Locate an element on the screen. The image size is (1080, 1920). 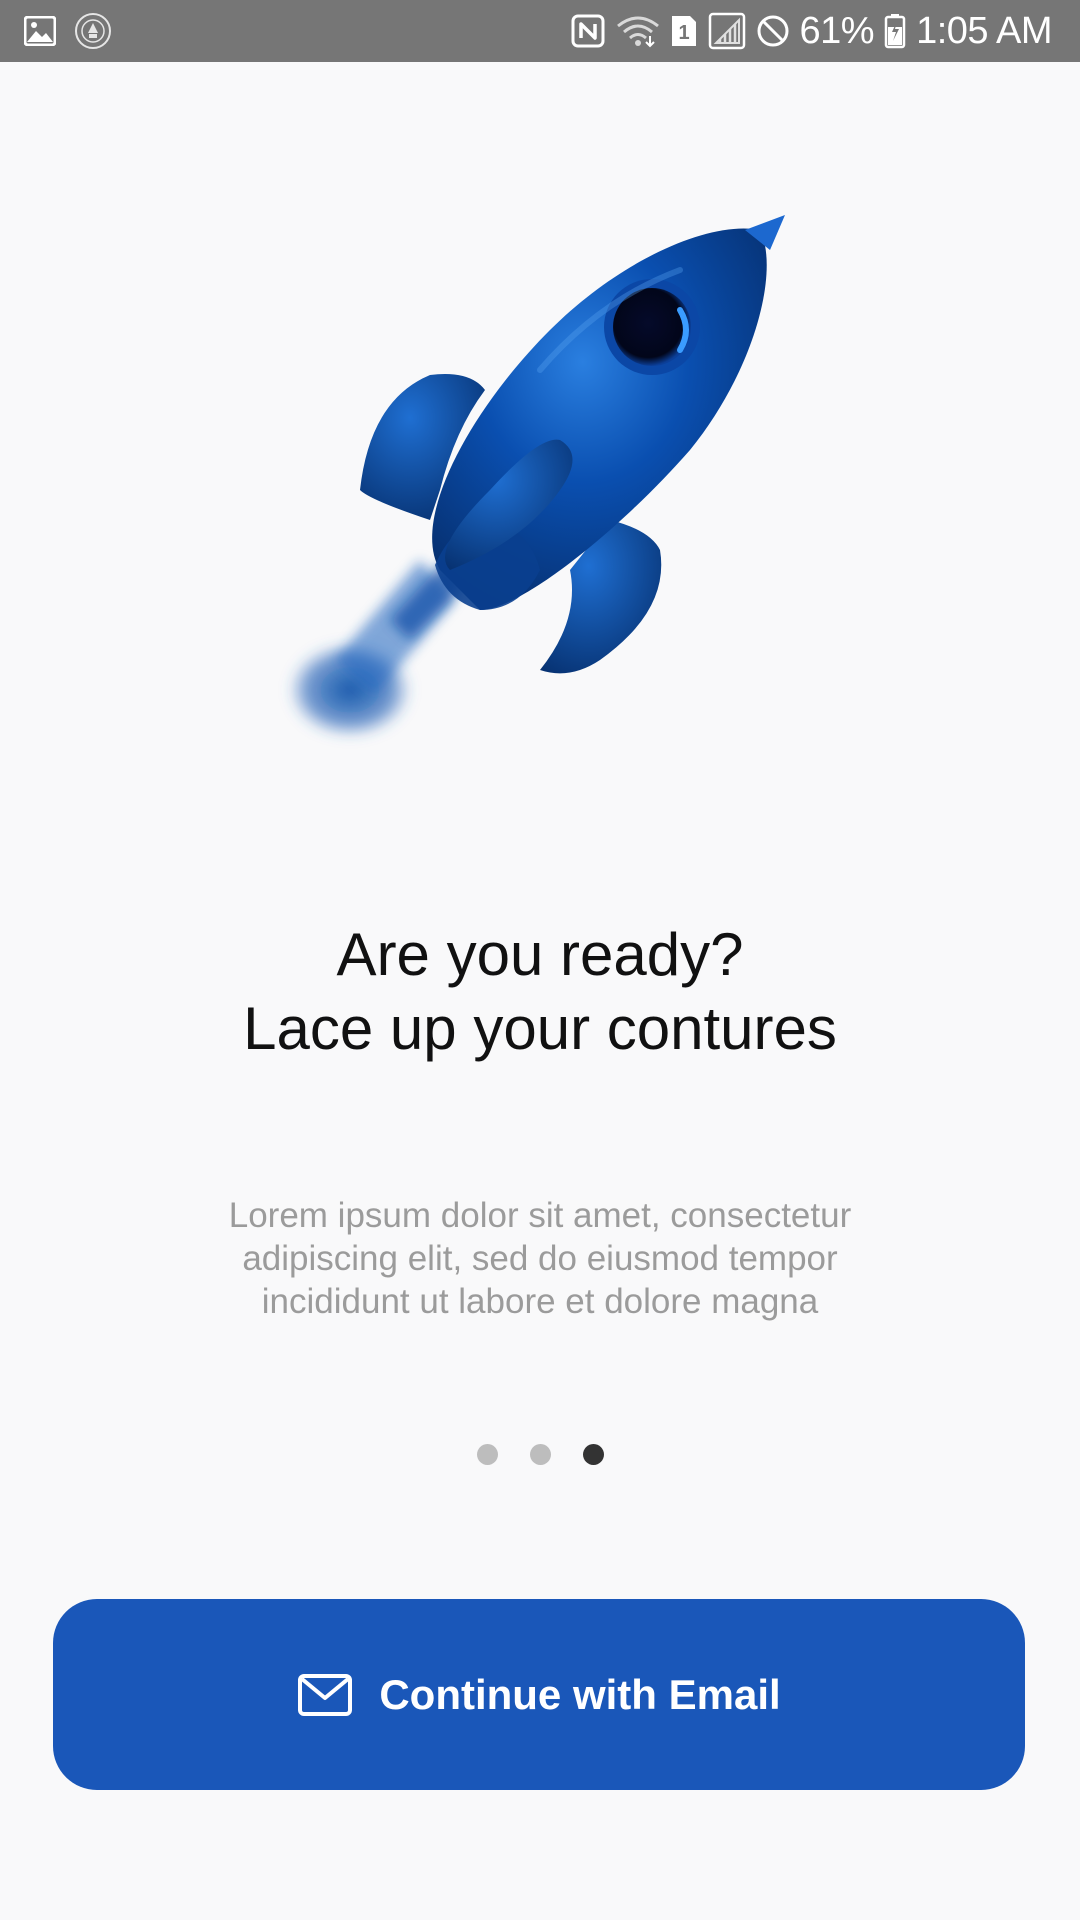
status-bar-right: 1 61% 1:05 AM is located at coordinates (811, 31).